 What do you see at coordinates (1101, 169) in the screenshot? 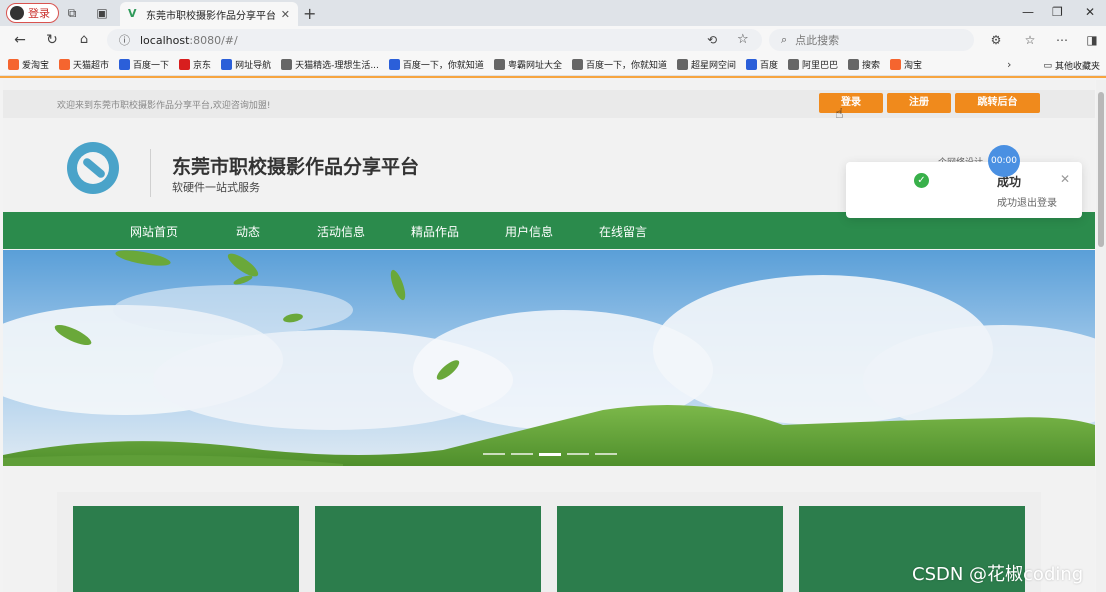
I see `scrollbar-thumb` at bounding box center [1101, 169].